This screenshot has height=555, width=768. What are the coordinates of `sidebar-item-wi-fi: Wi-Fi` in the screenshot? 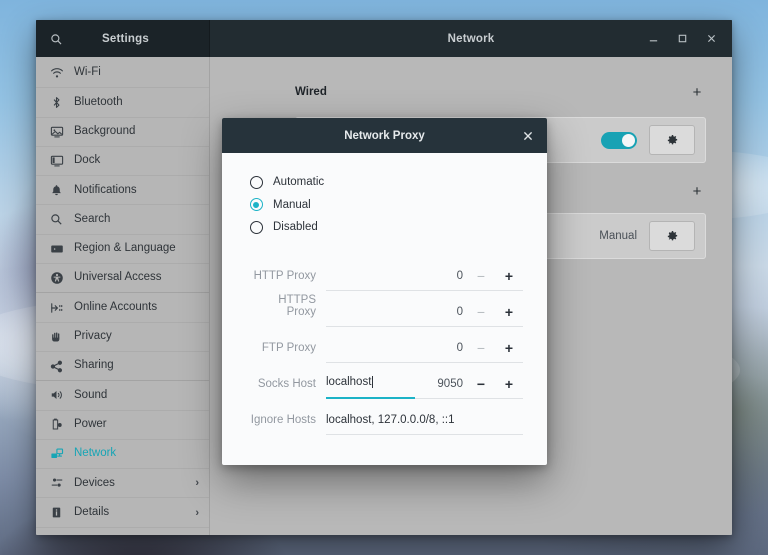 It's located at (122, 74).